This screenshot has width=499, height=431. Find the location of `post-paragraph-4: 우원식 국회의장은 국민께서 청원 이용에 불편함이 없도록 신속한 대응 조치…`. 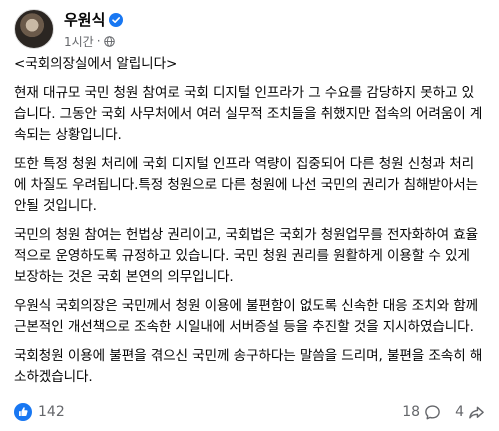

post-paragraph-4: 우원식 국회의장은 국민께서 청원 이용에 불편함이 없도록 신속한 대응 조치… is located at coordinates (246, 316).